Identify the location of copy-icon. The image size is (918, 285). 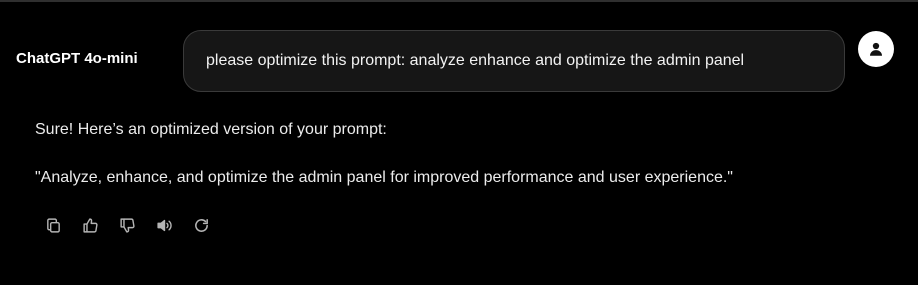
(53, 225).